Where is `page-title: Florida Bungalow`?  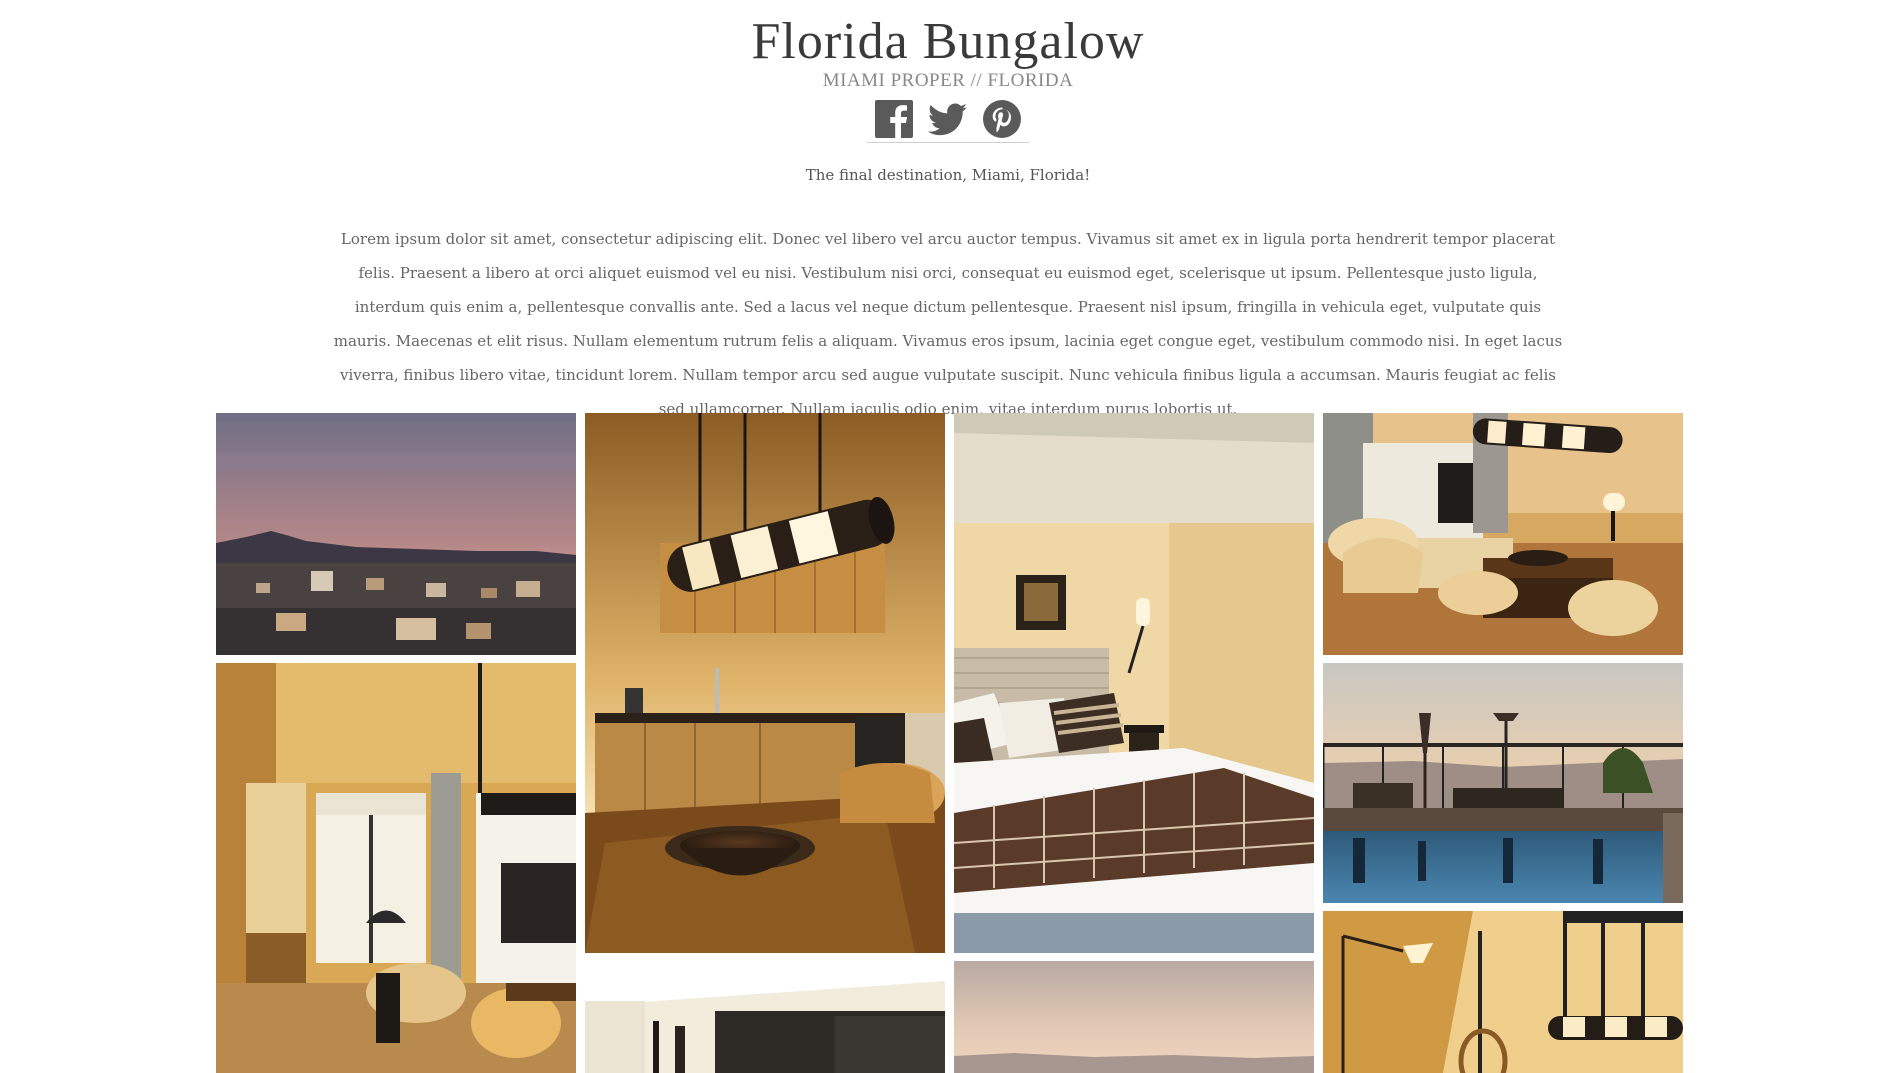 page-title: Florida Bungalow is located at coordinates (948, 41).